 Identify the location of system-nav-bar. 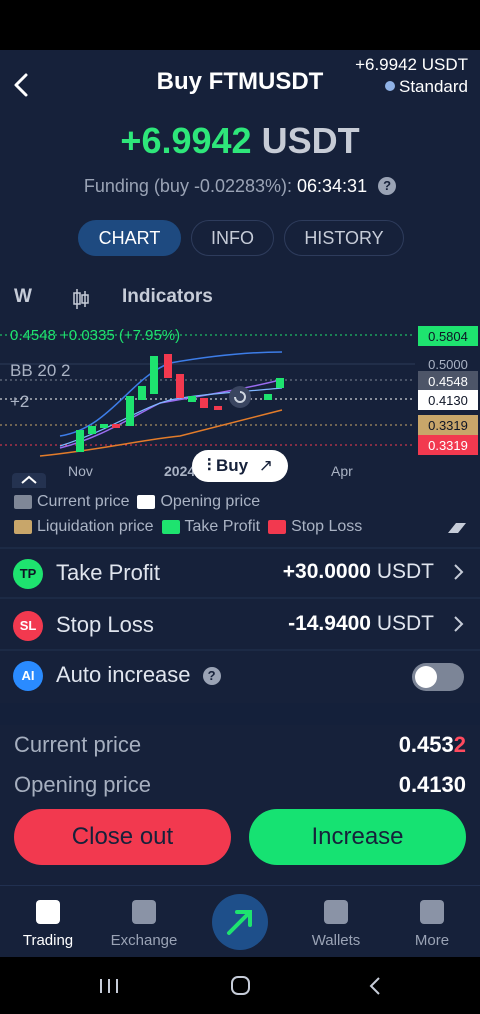
(240, 985).